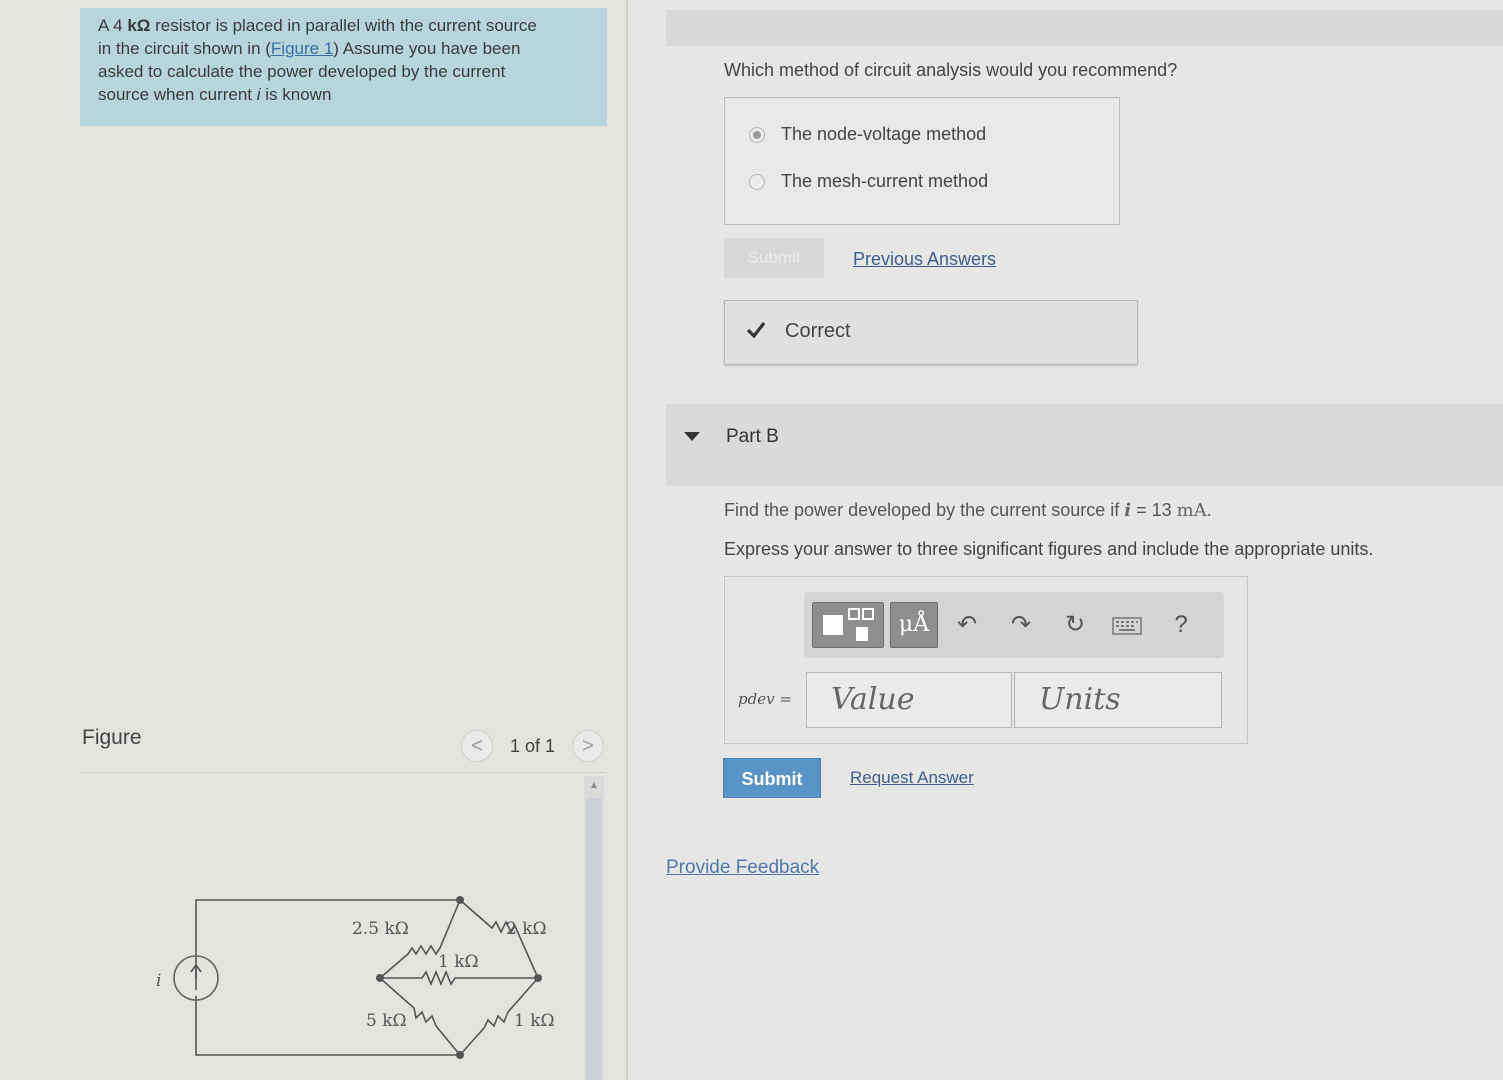 The image size is (1503, 1080). What do you see at coordinates (757, 181) in the screenshot?
I see `radio-unselected-icon` at bounding box center [757, 181].